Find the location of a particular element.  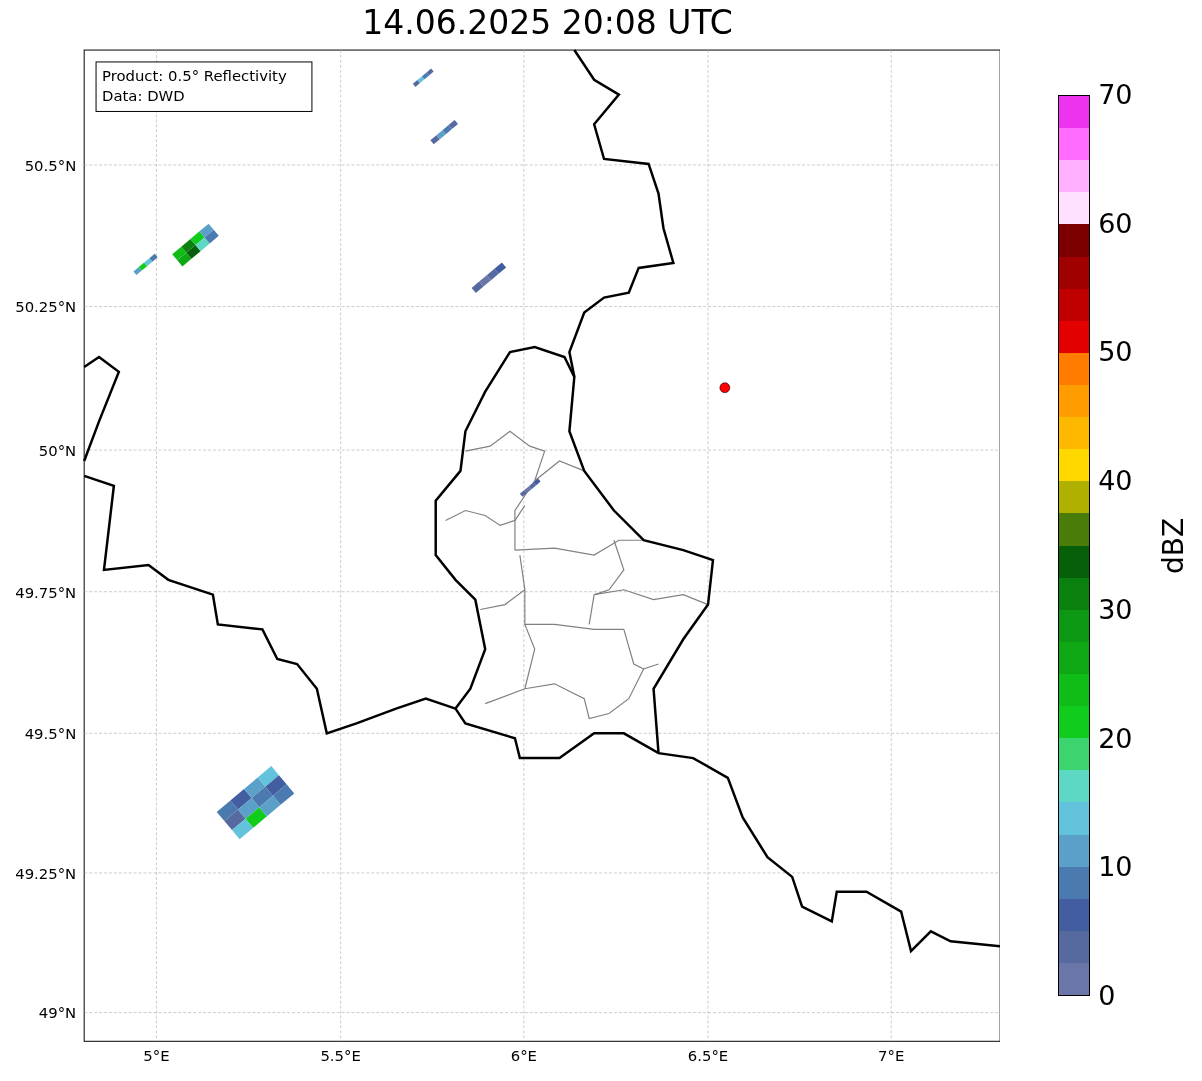

colorbar-tick-label: 60 is located at coordinates (1115, 223).